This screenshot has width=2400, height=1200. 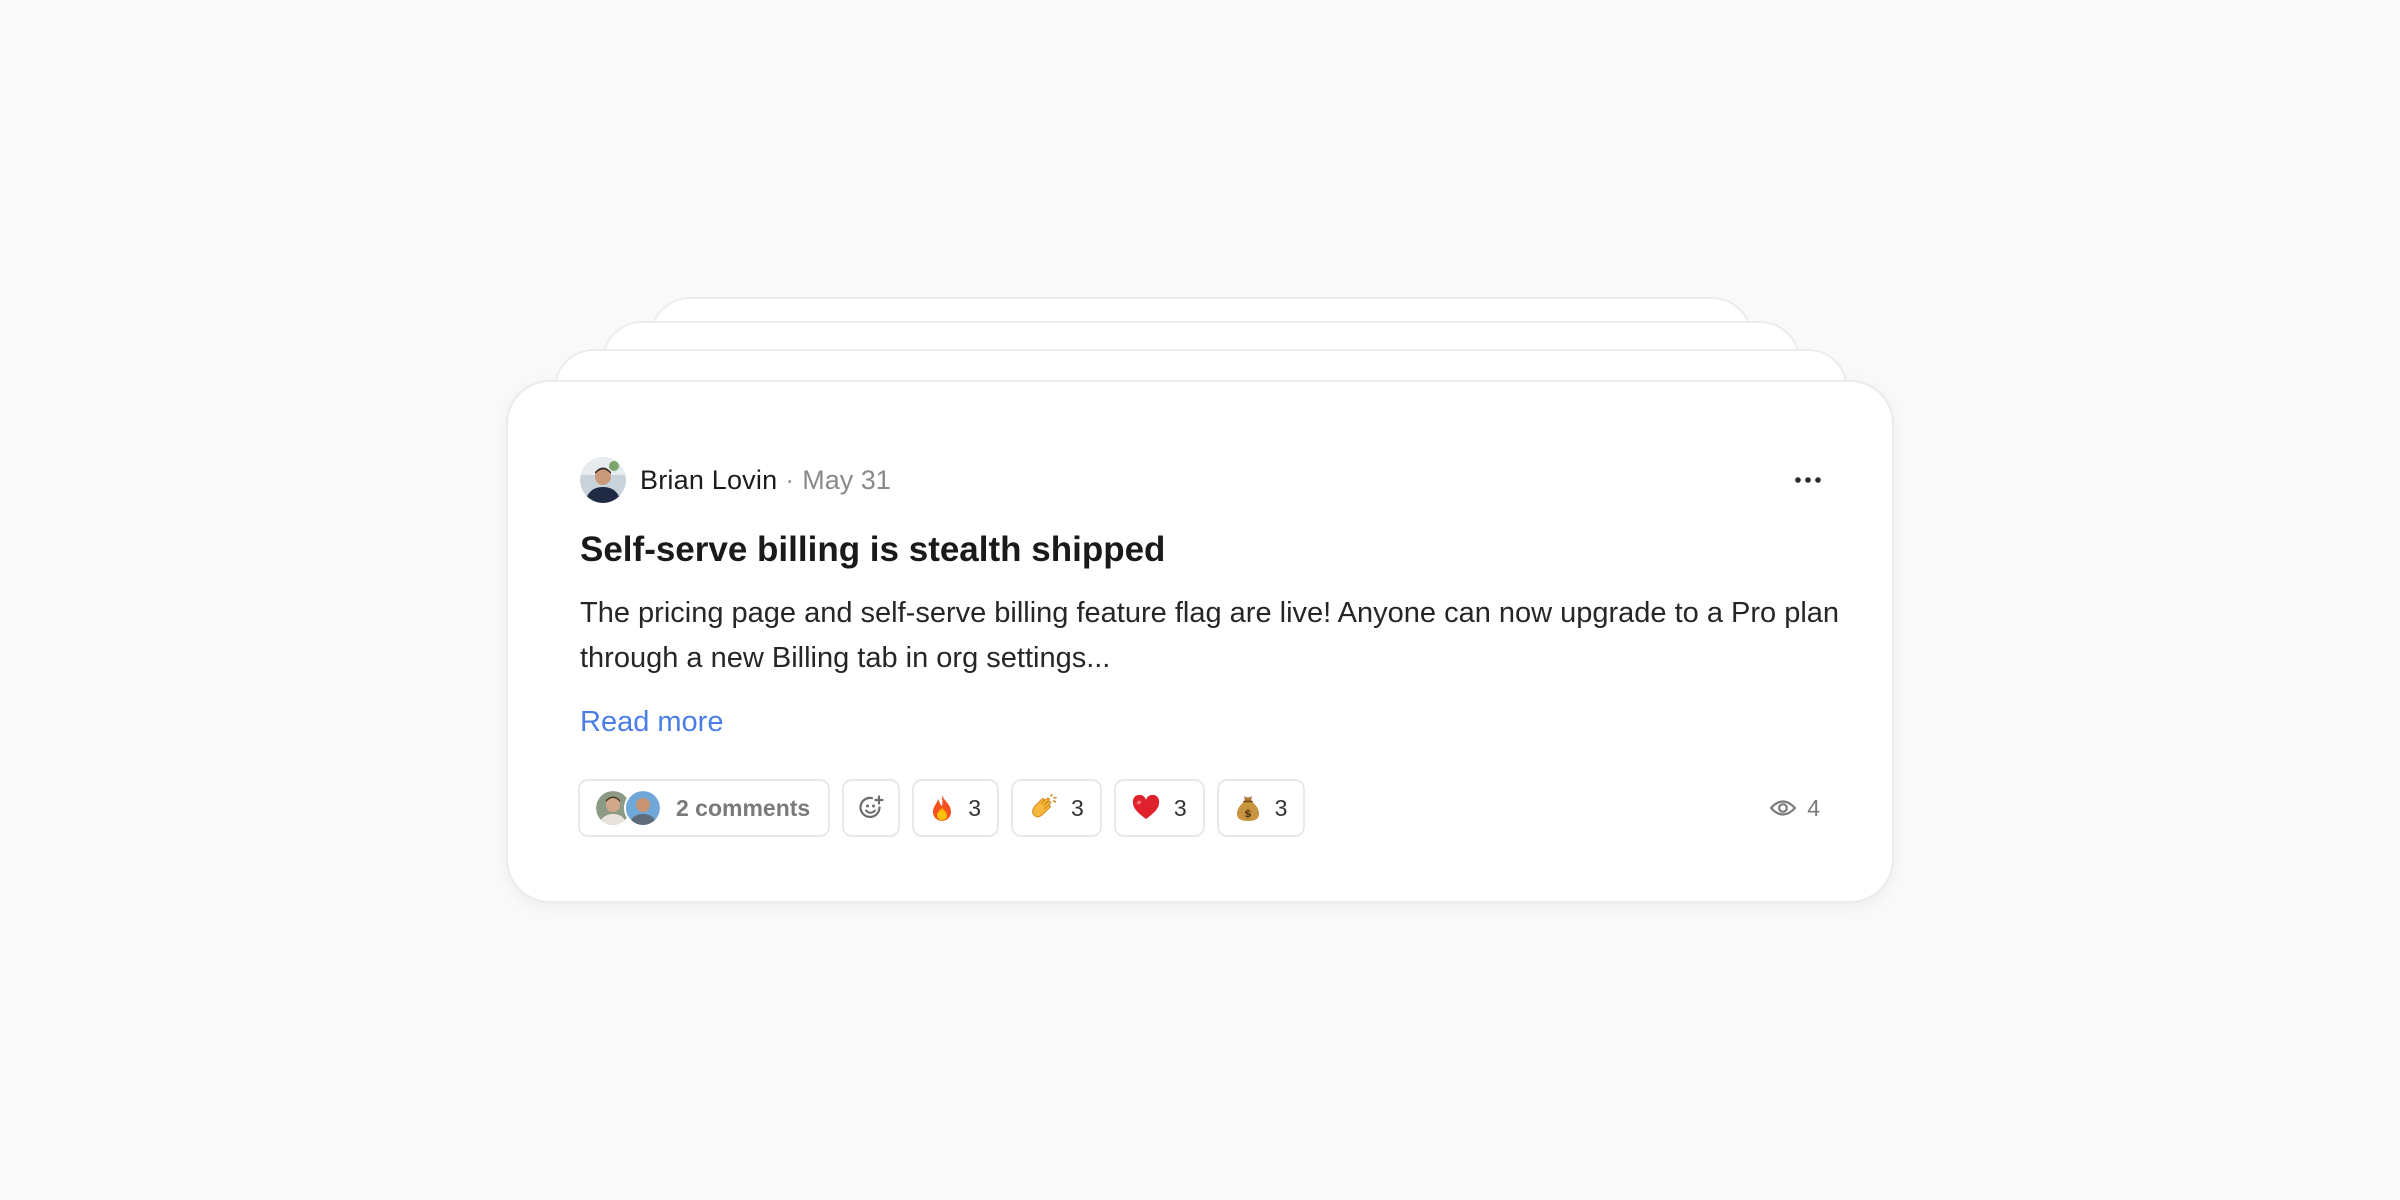 I want to click on more-options-button, so click(x=1808, y=480).